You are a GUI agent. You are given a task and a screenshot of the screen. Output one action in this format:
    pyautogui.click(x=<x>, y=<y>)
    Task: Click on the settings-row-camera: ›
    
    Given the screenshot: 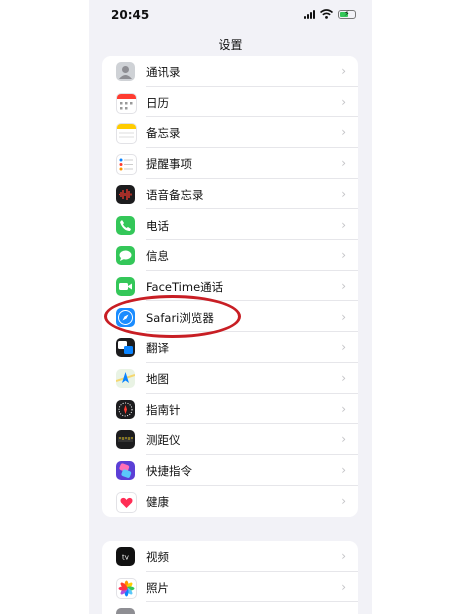 What is the action you would take?
    pyautogui.click(x=230, y=608)
    